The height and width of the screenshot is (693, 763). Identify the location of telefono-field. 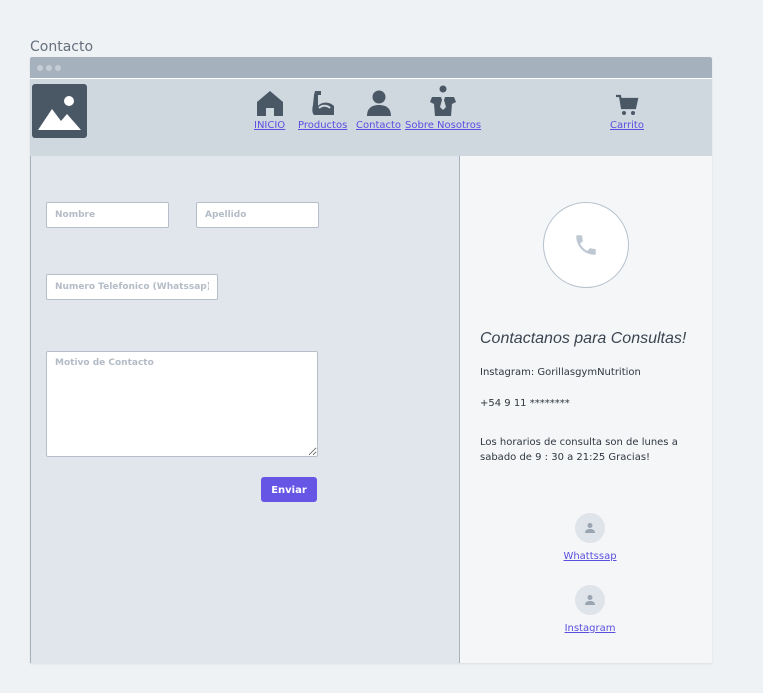
(132, 287).